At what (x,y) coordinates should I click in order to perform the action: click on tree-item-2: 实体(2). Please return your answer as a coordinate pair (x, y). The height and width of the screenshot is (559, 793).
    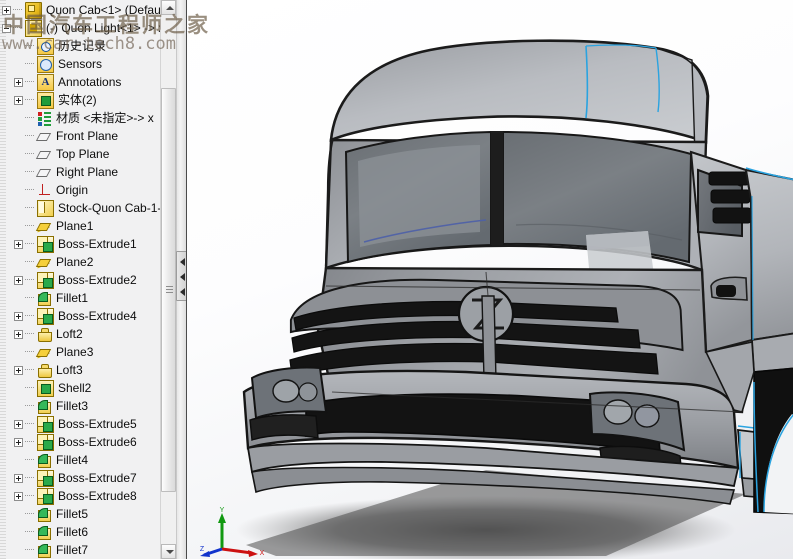
    Looking at the image, I should click on (88, 100).